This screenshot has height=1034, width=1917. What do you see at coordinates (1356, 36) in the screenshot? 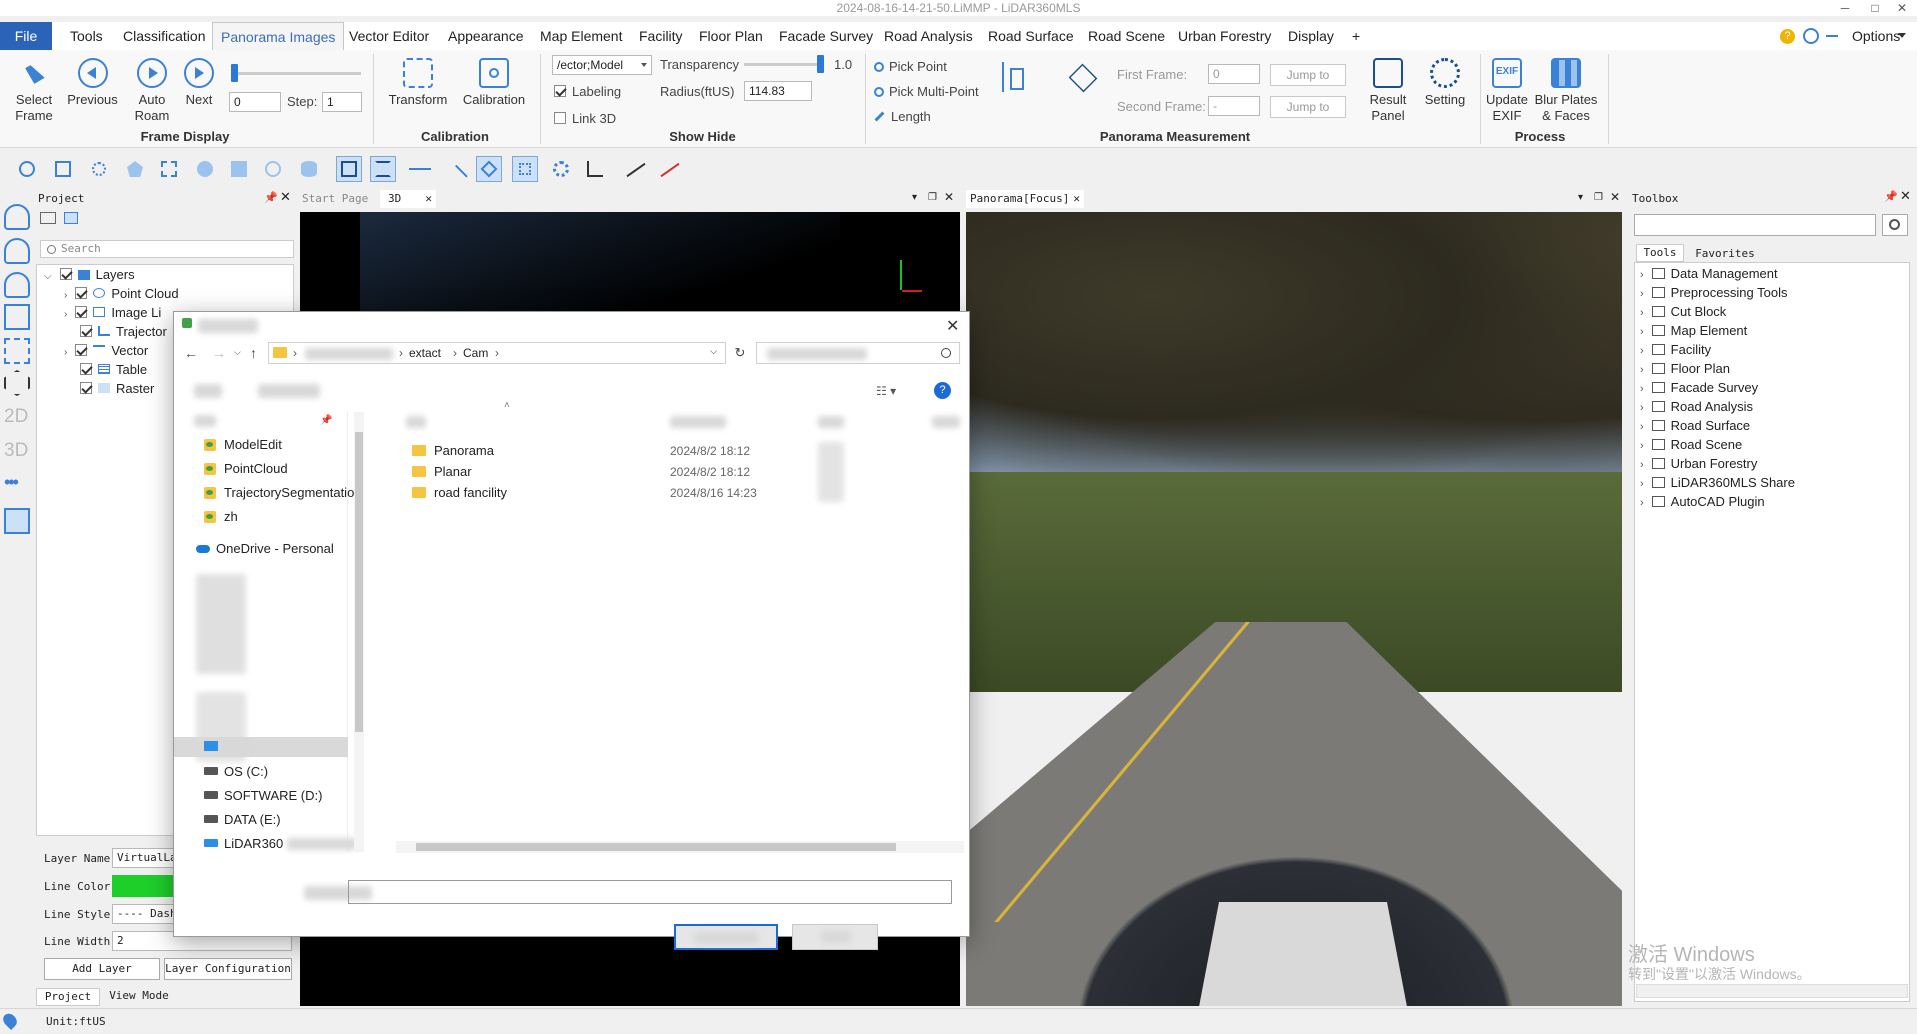
I see `menu-add: +` at bounding box center [1356, 36].